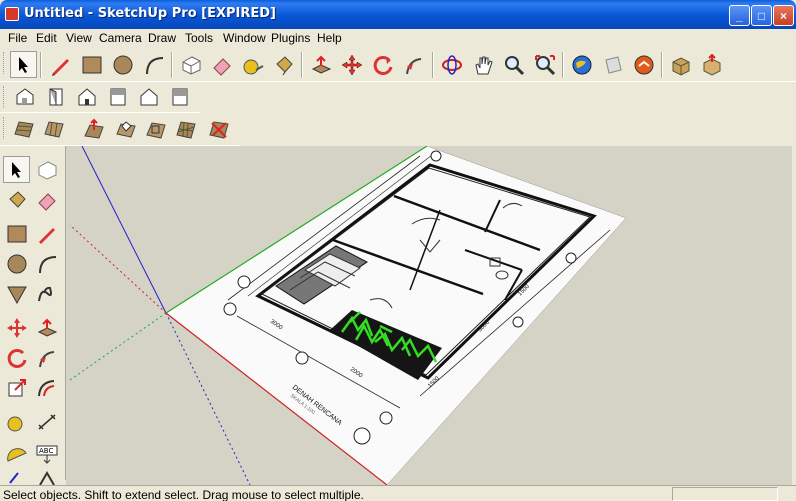  I want to click on flip-edge-icon, so click(218, 128).